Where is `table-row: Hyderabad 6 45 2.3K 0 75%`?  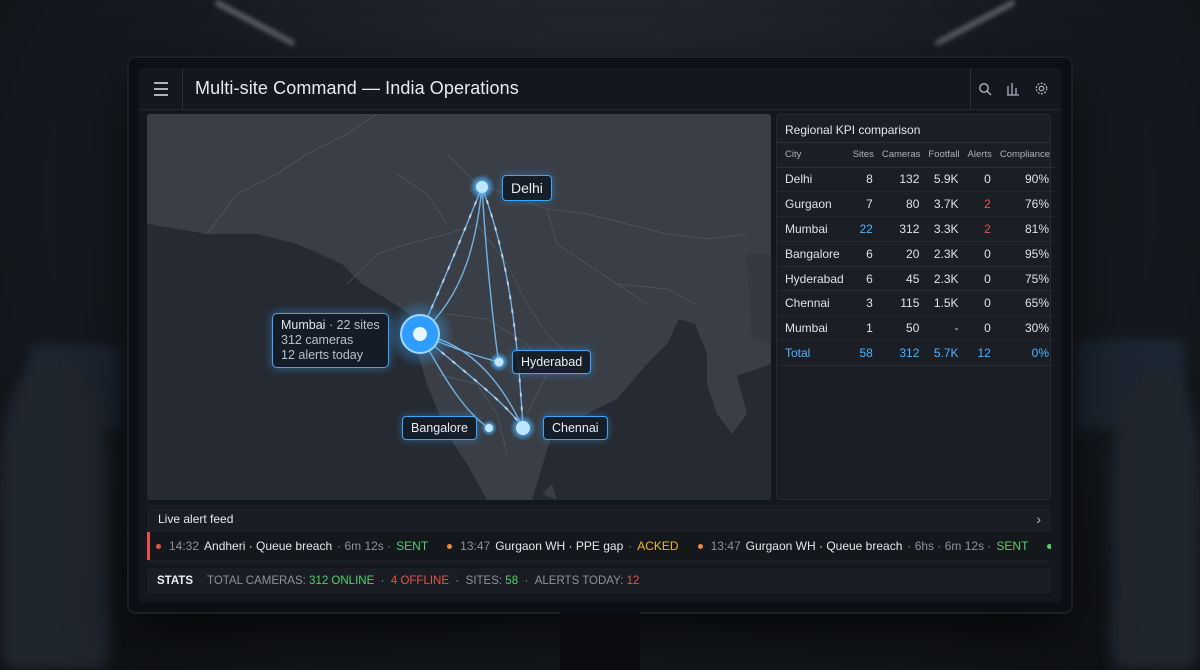 table-row: Hyderabad 6 45 2.3K 0 75% is located at coordinates (916, 279).